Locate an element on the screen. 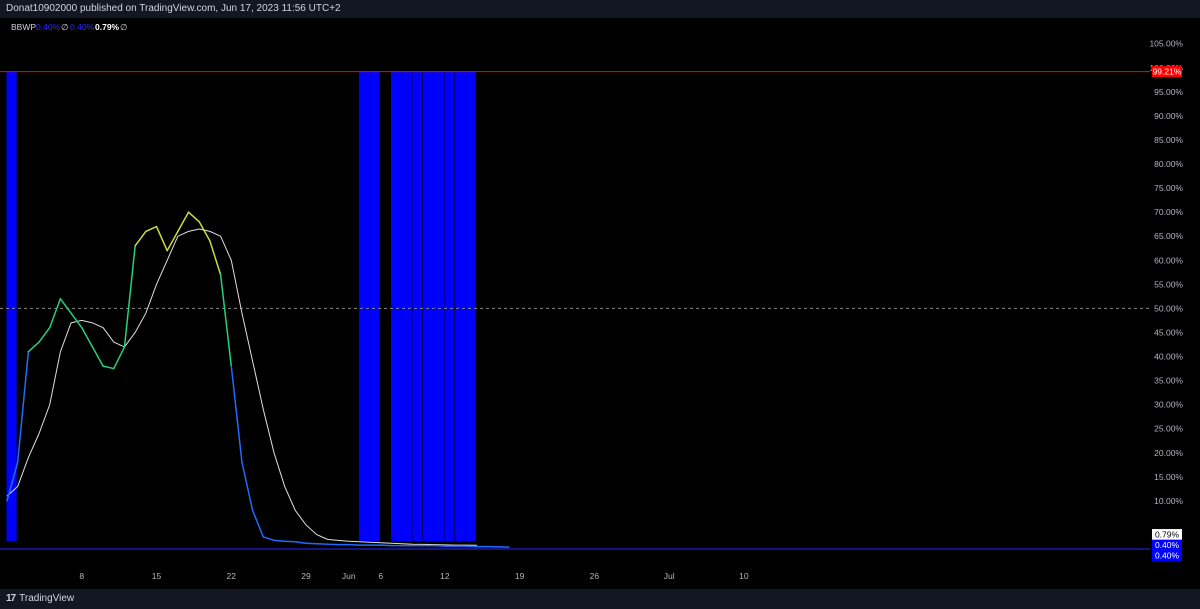 This screenshot has height=609, width=1200. y-tick-label: 25.00% is located at coordinates (1168, 429).